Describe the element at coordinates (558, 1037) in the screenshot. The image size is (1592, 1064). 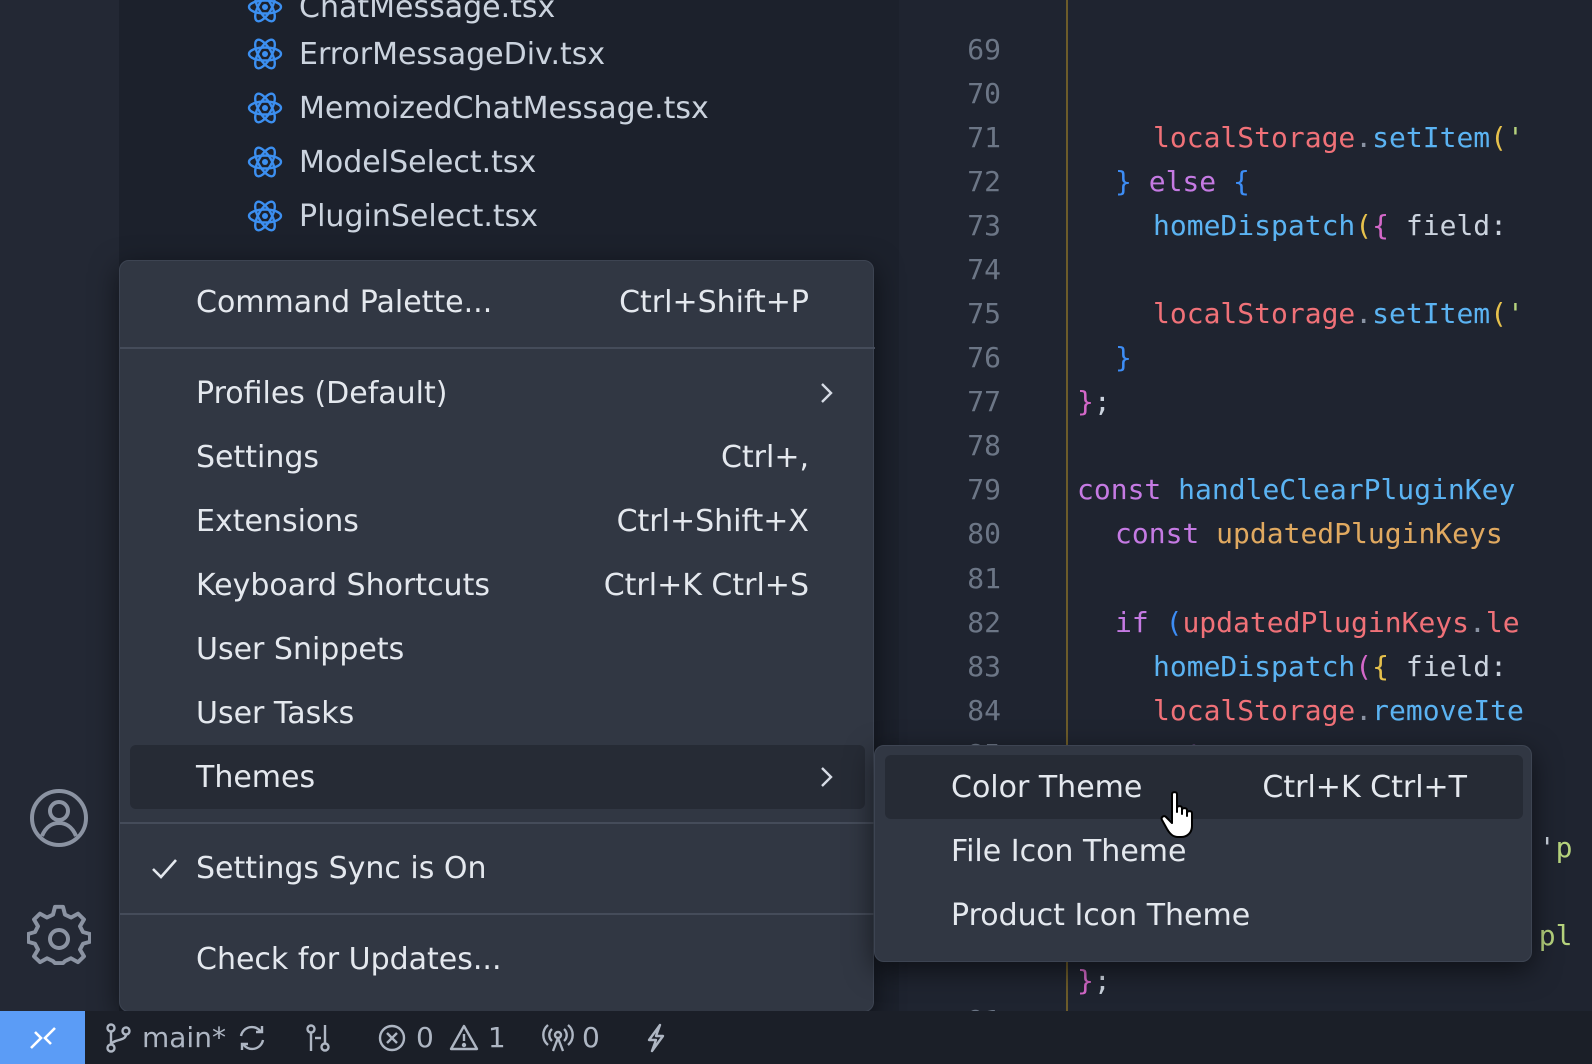
I see `broadcast-icon` at that location.